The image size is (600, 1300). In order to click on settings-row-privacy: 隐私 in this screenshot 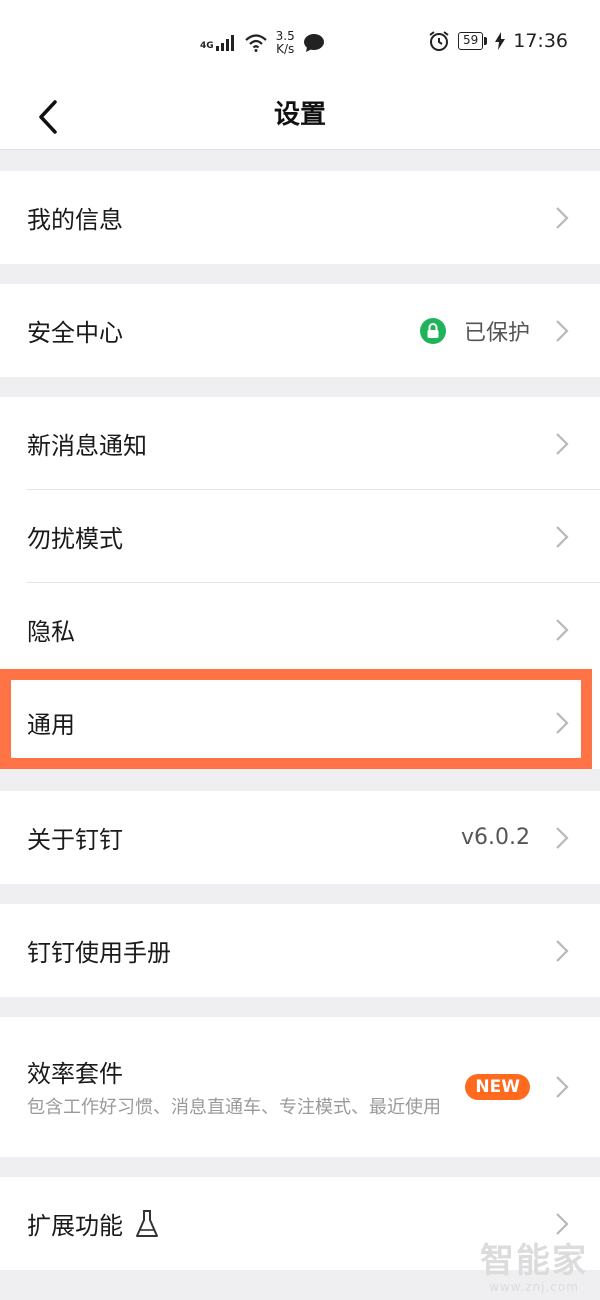, I will do `click(300, 629)`.